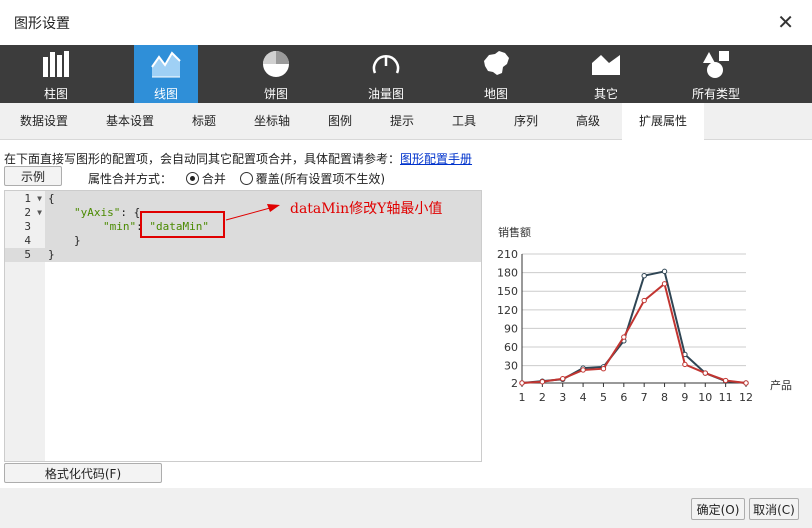 This screenshot has width=812, height=528. What do you see at coordinates (511, 366) in the screenshot?
I see `y-tick-label: 30` at bounding box center [511, 366].